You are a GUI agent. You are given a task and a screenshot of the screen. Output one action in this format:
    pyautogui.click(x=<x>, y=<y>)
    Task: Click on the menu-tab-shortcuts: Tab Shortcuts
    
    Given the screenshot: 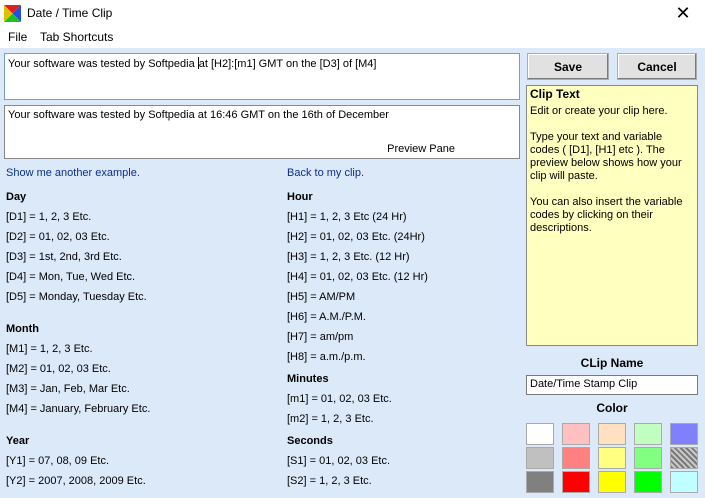 What is the action you would take?
    pyautogui.click(x=76, y=37)
    